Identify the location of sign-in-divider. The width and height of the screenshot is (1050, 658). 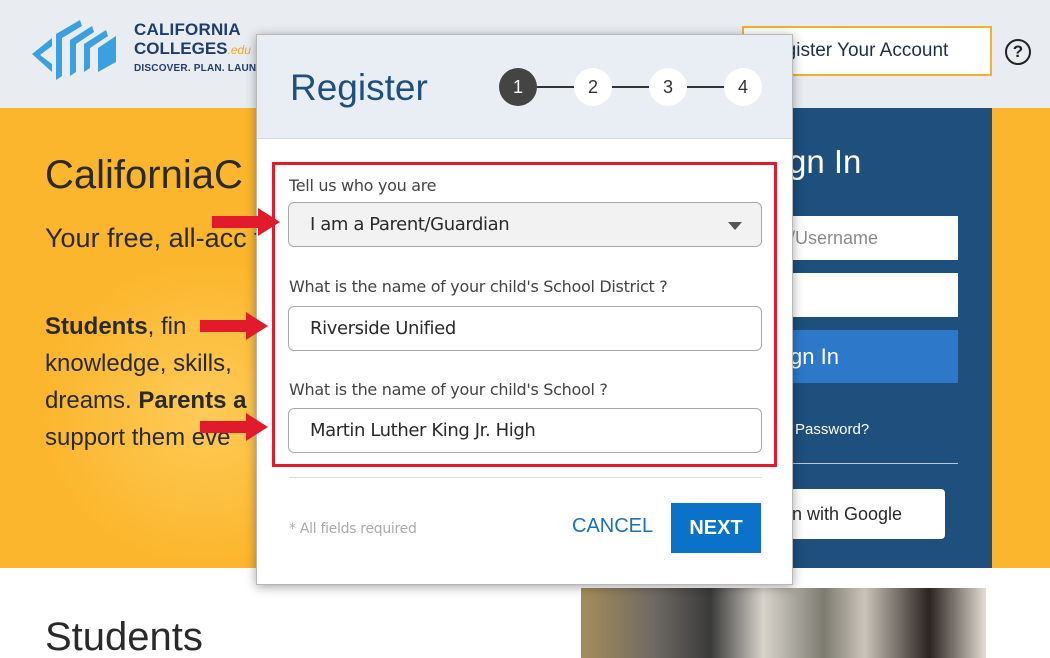
(869, 463).